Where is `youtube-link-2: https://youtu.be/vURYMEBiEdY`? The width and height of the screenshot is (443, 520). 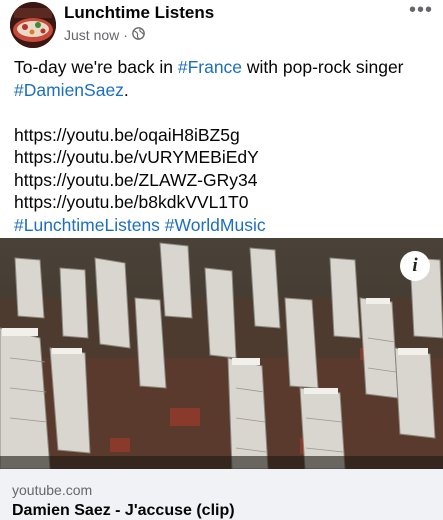 youtube-link-2: https://youtu.be/vURYMEBiEdY is located at coordinates (224, 157).